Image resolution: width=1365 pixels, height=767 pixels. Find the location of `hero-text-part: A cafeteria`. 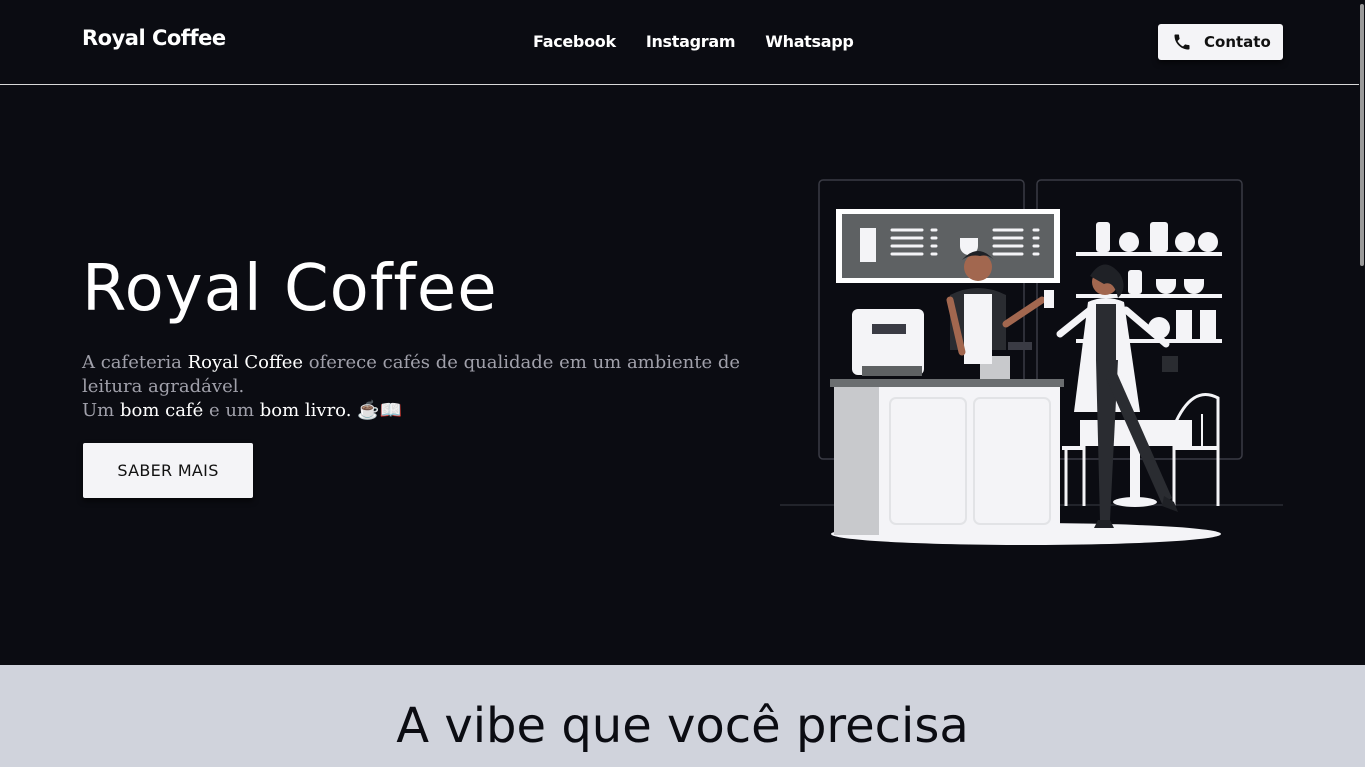

hero-text-part: A cafeteria is located at coordinates (135, 362).